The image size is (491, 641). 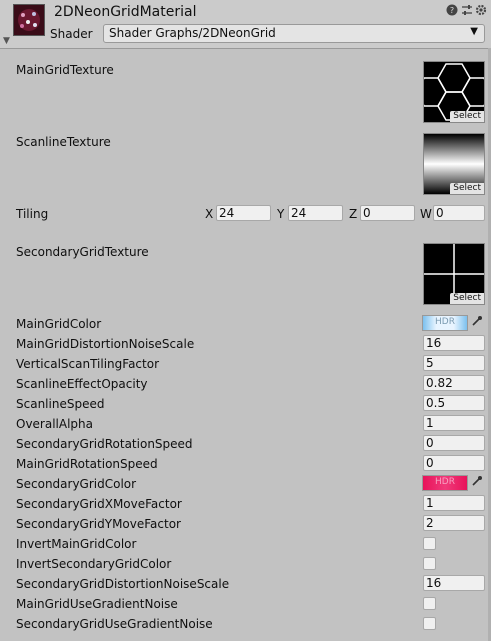 I want to click on secondary-grid-color-label: SecondaryGridColor, so click(x=76, y=484).